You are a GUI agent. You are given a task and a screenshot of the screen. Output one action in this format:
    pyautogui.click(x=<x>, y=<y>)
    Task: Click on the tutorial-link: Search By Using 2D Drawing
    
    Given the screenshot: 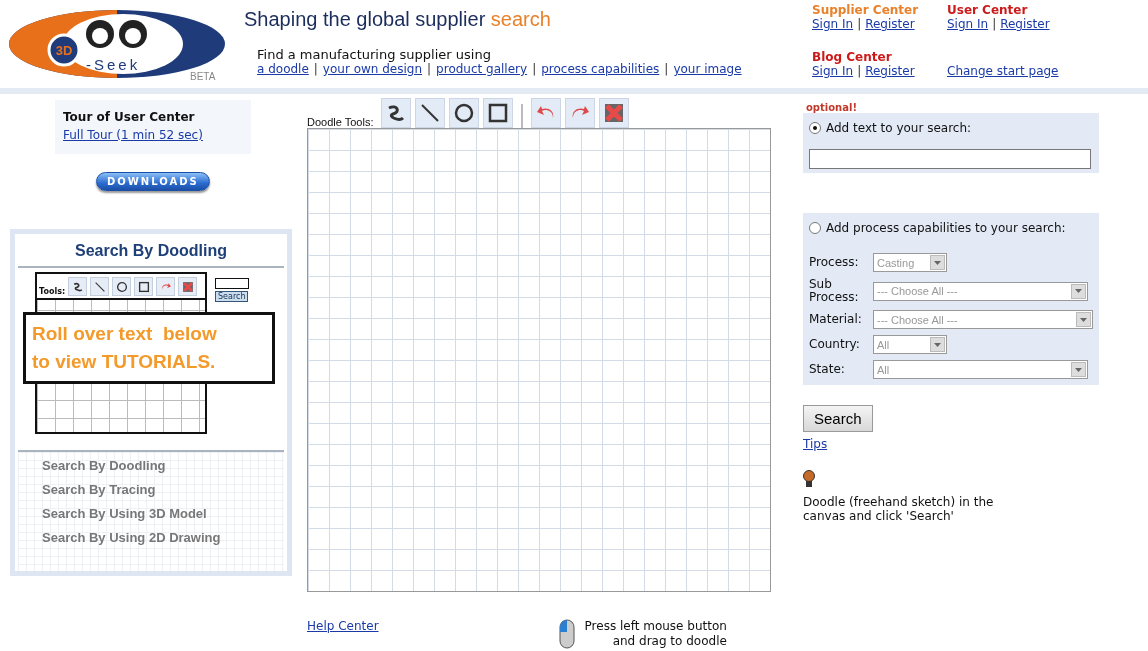 What is the action you would take?
    pyautogui.click(x=163, y=537)
    